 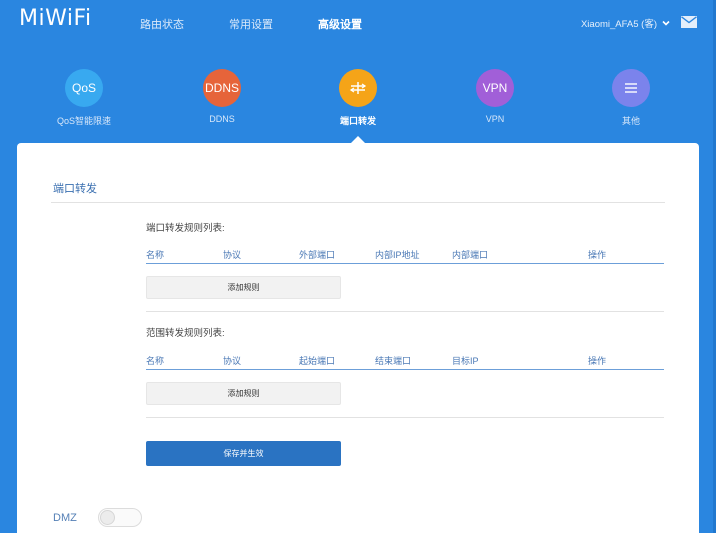 What do you see at coordinates (243, 287) in the screenshot?
I see `add-port-rule-button: 添加规则` at bounding box center [243, 287].